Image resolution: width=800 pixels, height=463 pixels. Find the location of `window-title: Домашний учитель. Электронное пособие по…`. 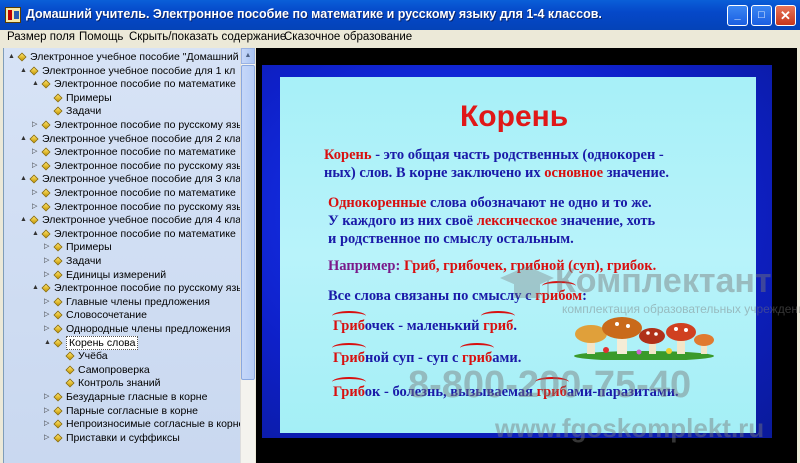

window-title: Домашний учитель. Электронное пособие по… is located at coordinates (314, 14).